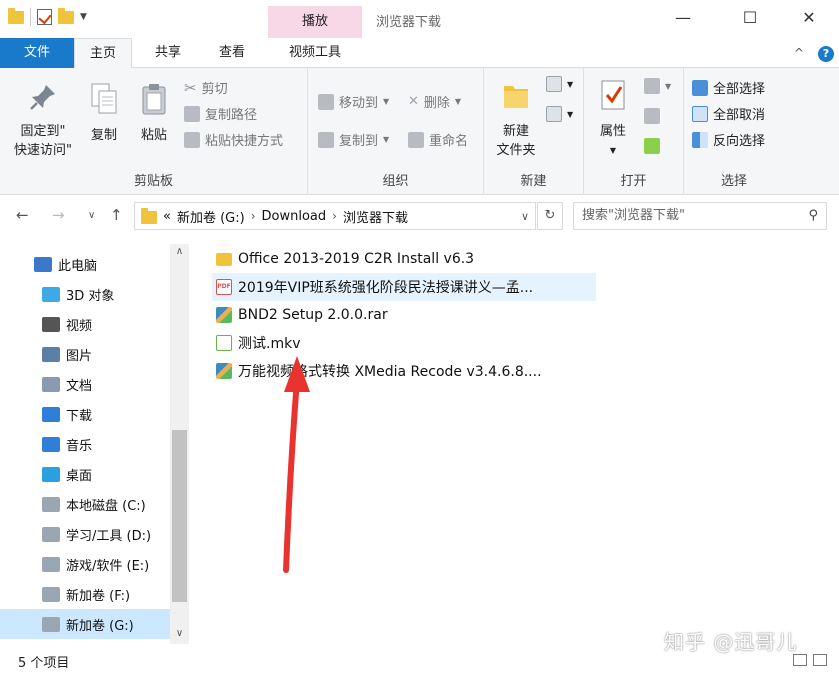 The width and height of the screenshot is (839, 676). What do you see at coordinates (90, 296) in the screenshot?
I see `nav-item-label: 3D 对象` at bounding box center [90, 296].